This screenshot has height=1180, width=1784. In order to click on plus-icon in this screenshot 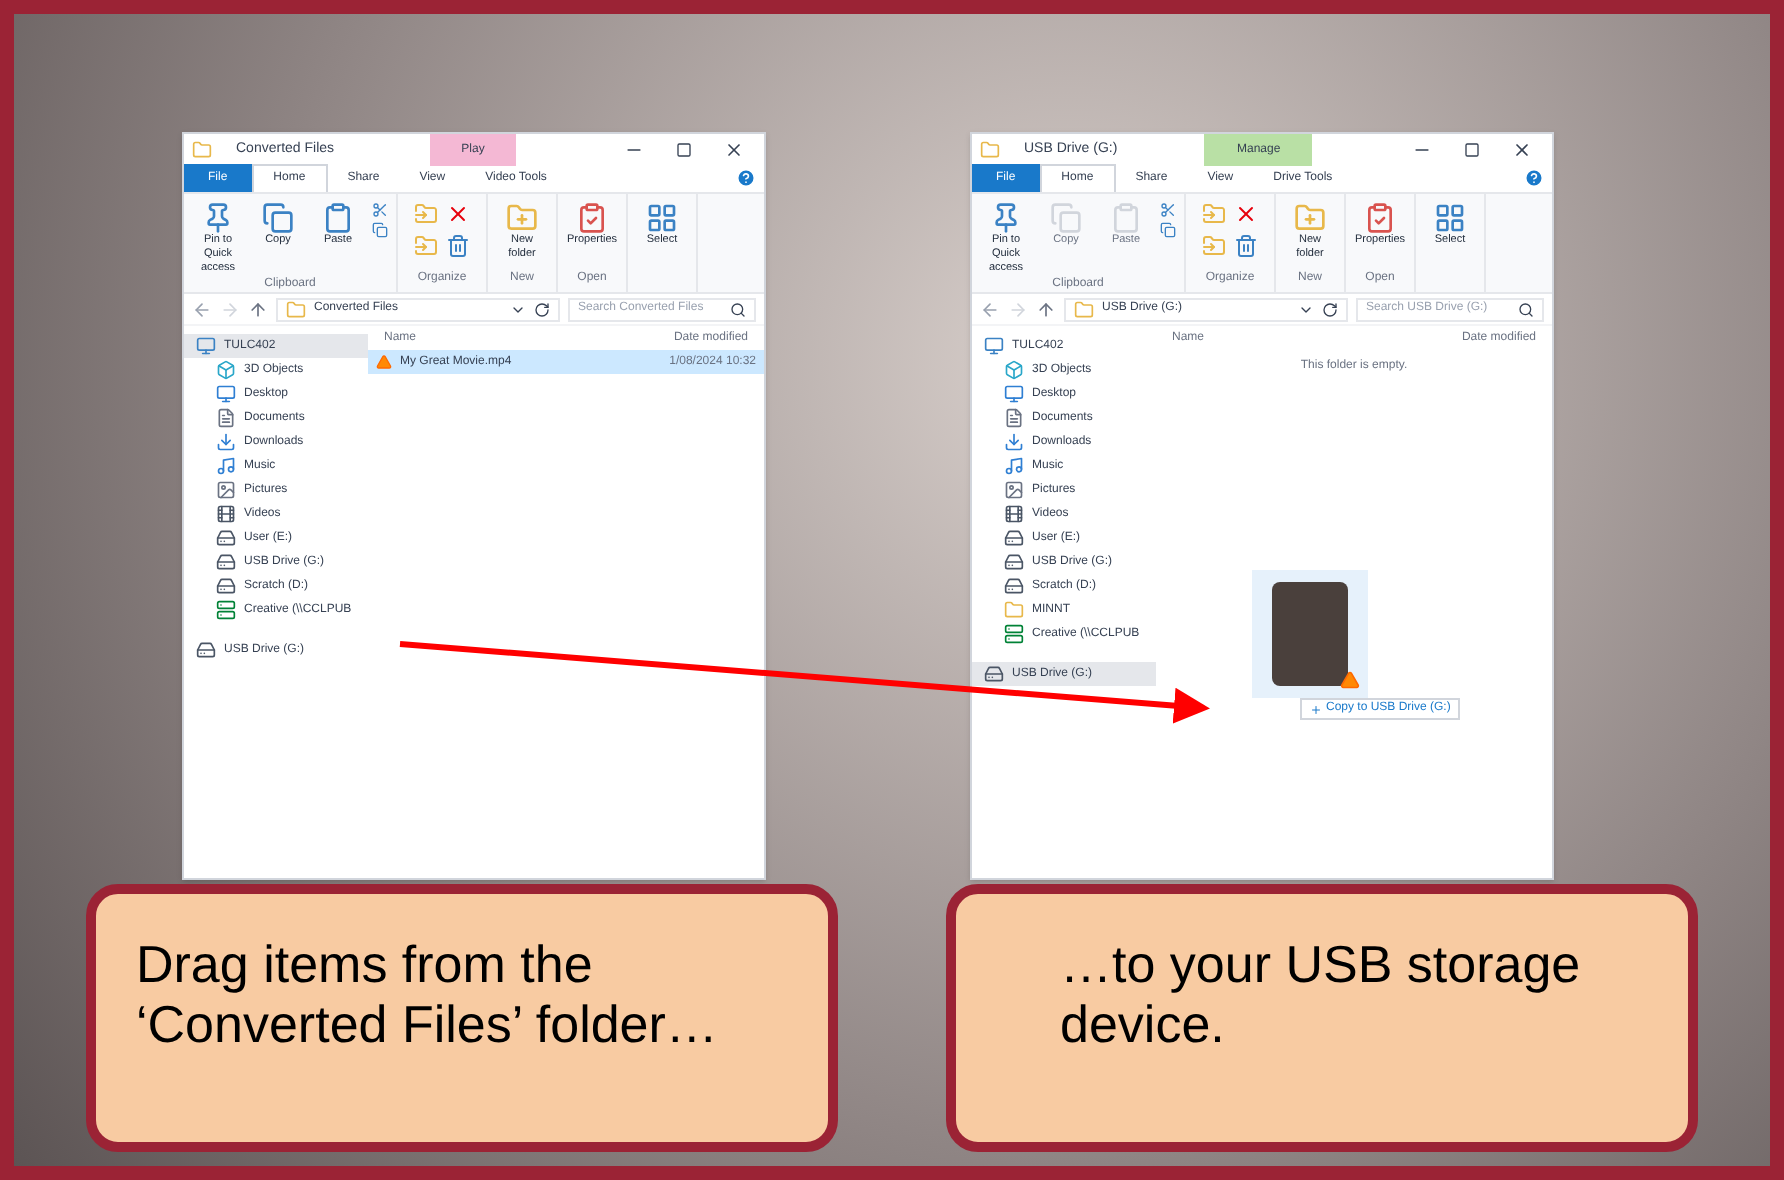, I will do `click(1316, 709)`.